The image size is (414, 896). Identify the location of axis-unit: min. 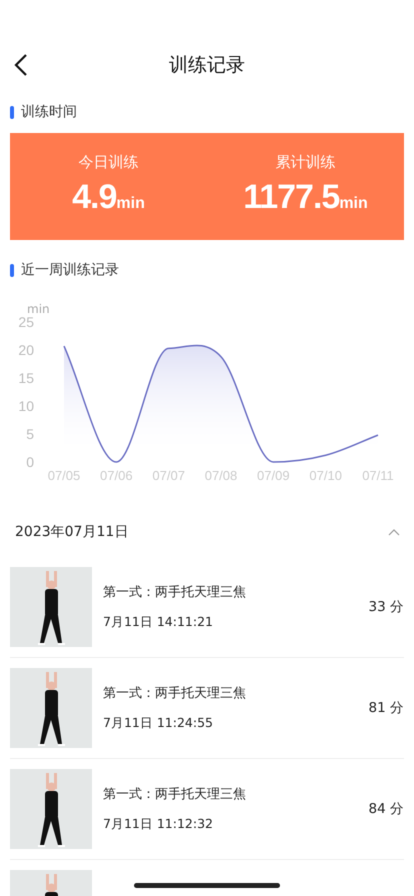
(38, 309).